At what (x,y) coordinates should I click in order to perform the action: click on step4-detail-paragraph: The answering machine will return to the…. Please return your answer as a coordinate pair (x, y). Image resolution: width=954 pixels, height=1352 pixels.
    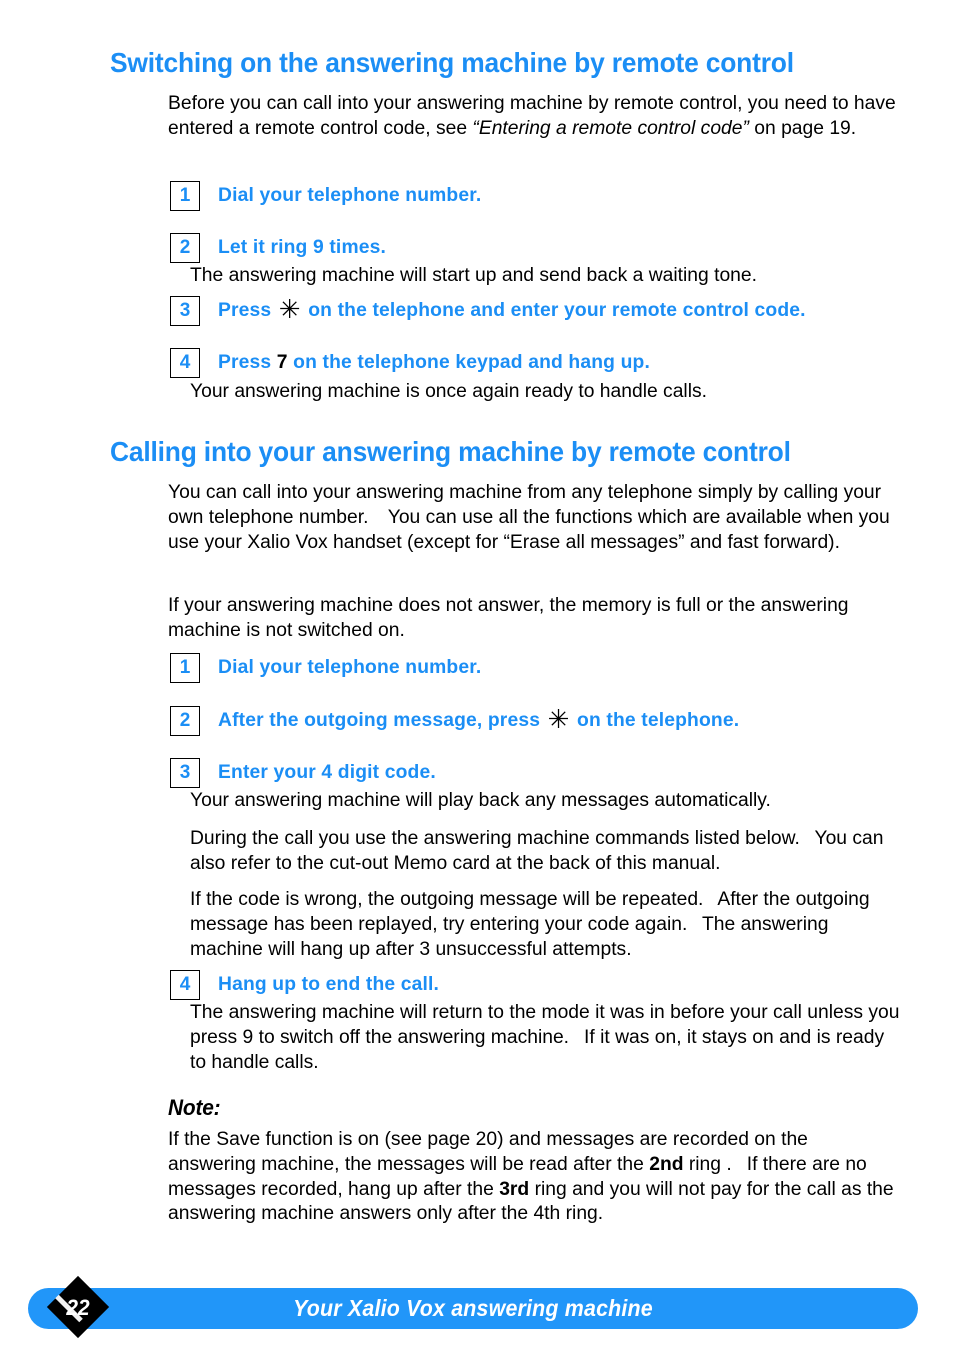
    Looking at the image, I should click on (545, 1037).